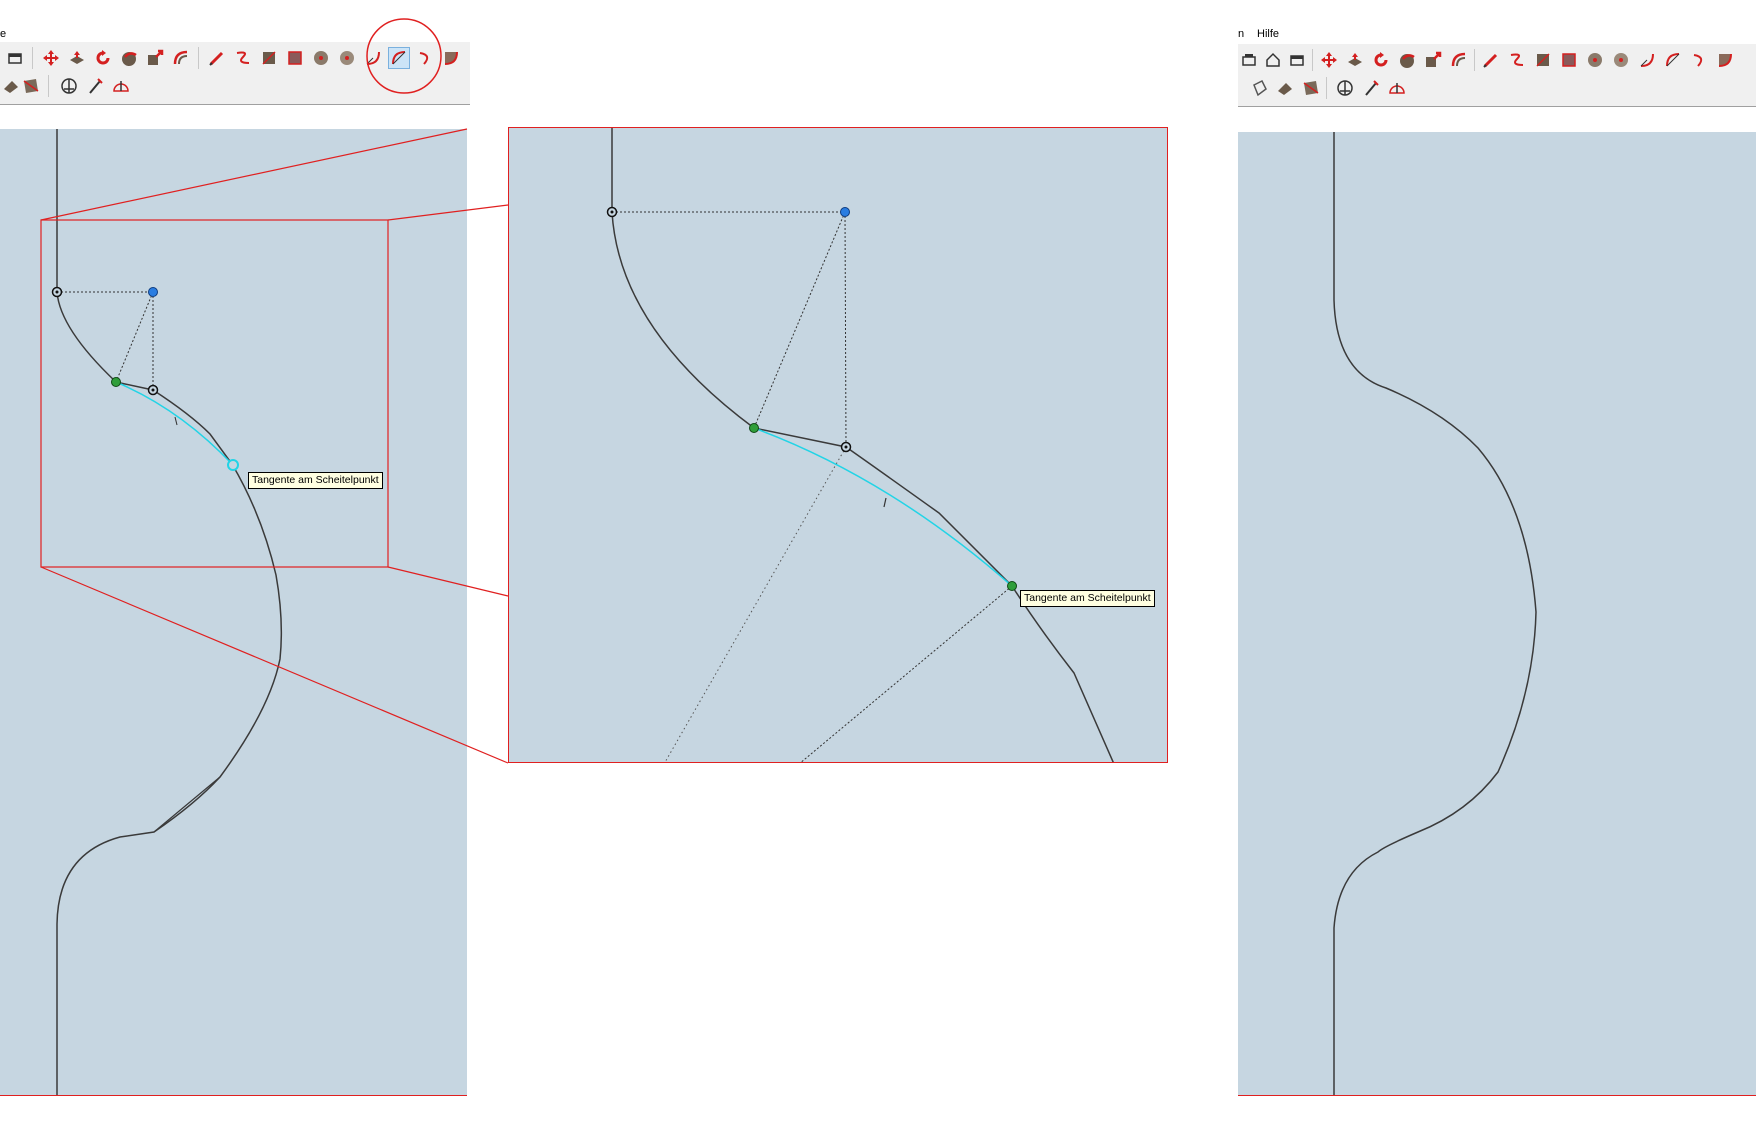 The height and width of the screenshot is (1125, 1756). What do you see at coordinates (404, 56) in the screenshot?
I see `active-tool-highlight` at bounding box center [404, 56].